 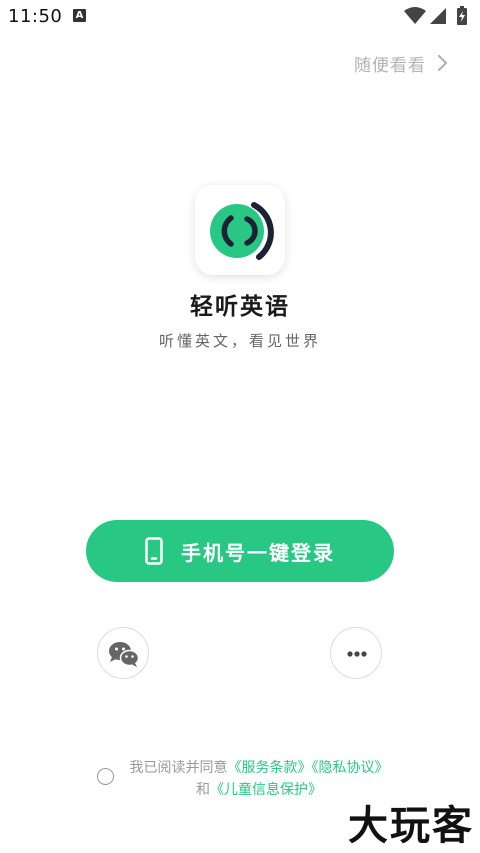 I want to click on child-protection-link: 《儿童信息保护》, so click(x=266, y=790).